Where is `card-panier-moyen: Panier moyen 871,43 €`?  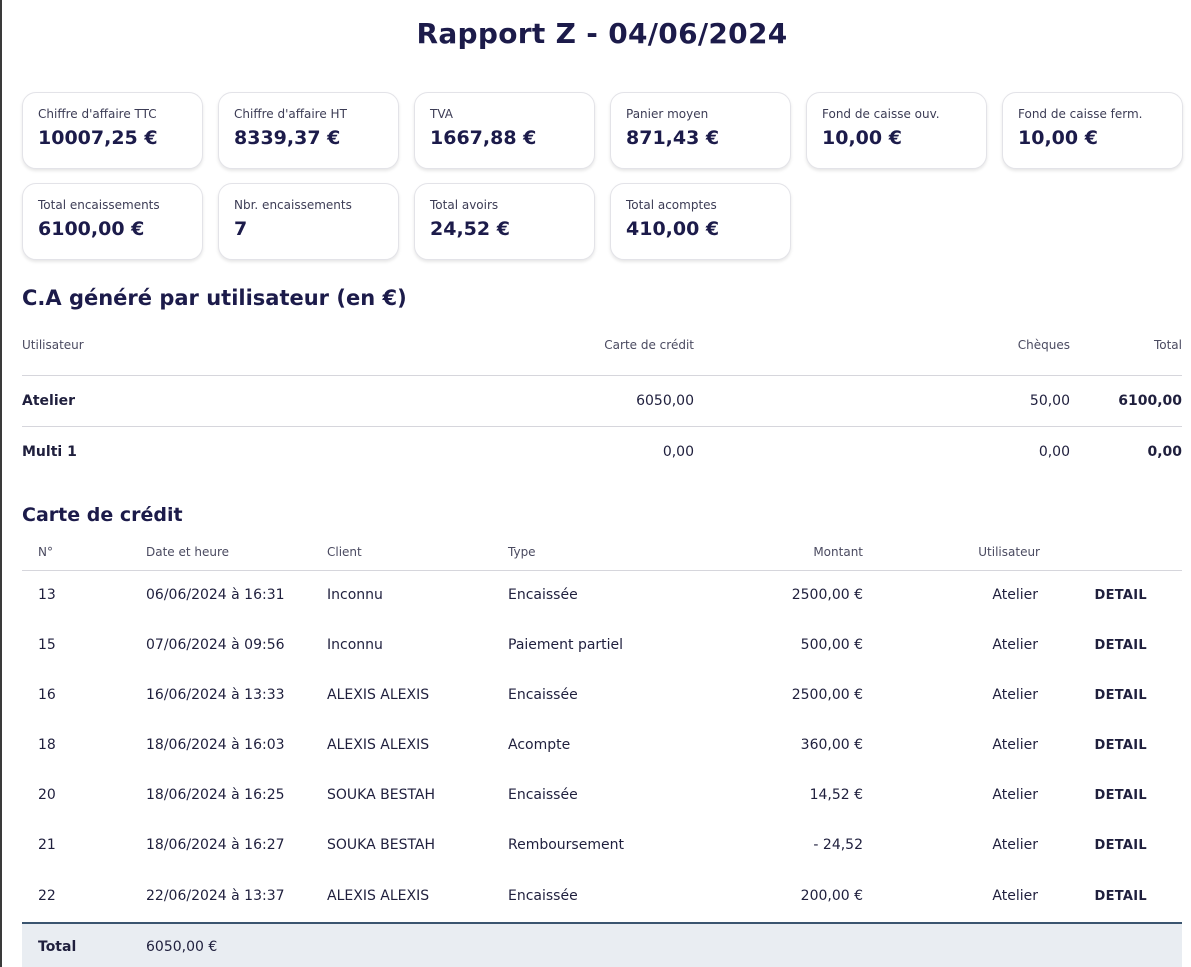
card-panier-moyen: Panier moyen 871,43 € is located at coordinates (700, 130).